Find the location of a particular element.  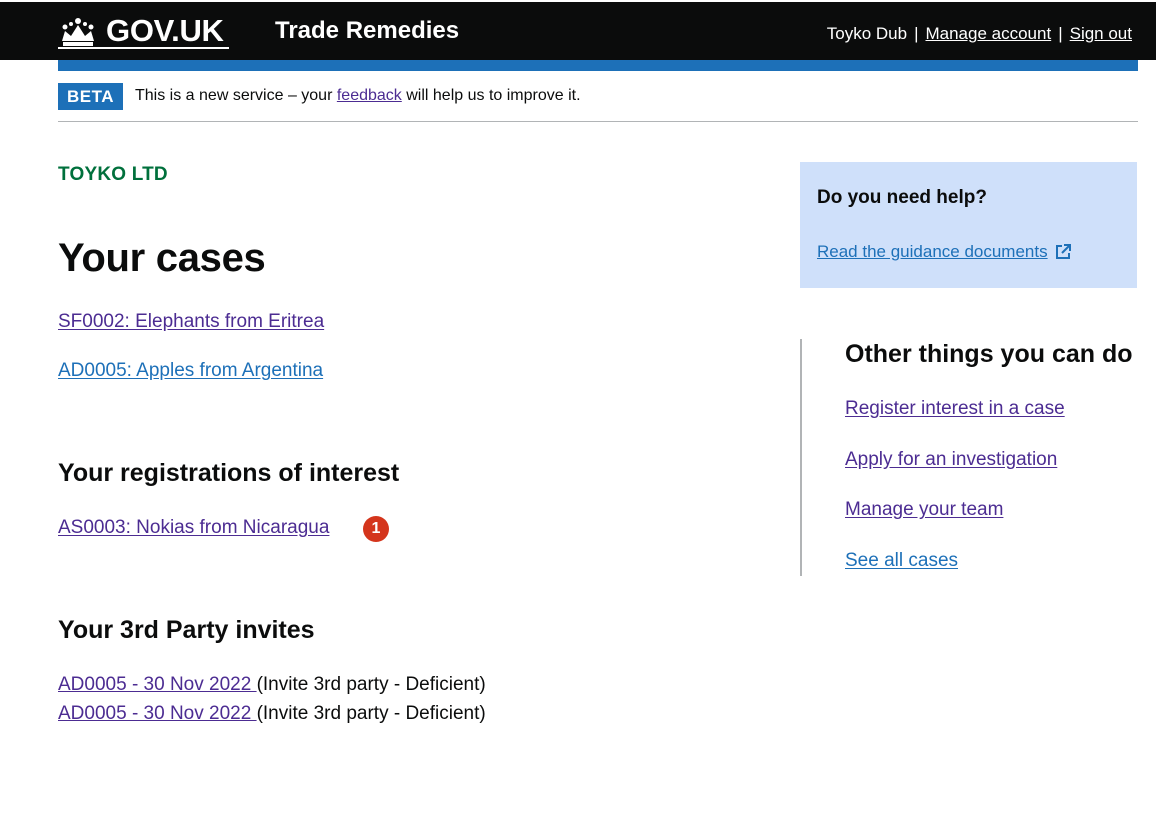

other-things-heading: Other things you can do is located at coordinates (989, 354).